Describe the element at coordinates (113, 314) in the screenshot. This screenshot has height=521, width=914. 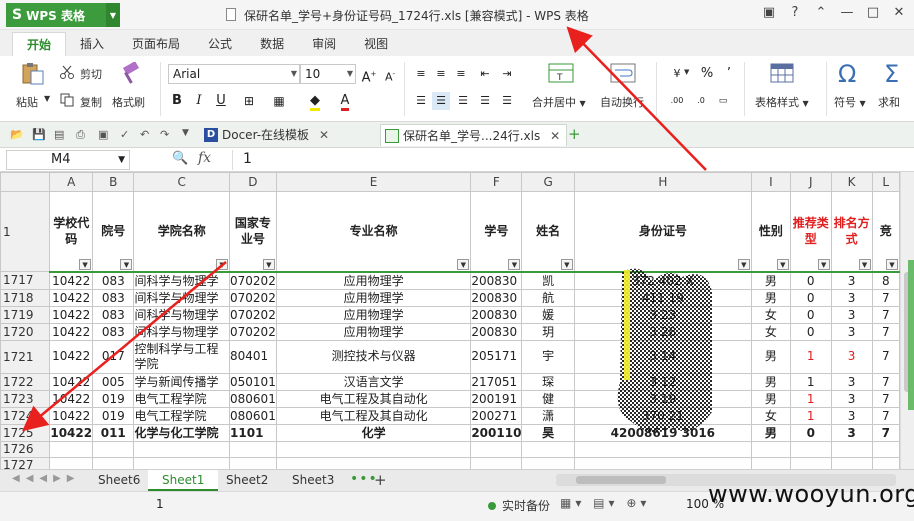
I see `table-cell: 083` at that location.